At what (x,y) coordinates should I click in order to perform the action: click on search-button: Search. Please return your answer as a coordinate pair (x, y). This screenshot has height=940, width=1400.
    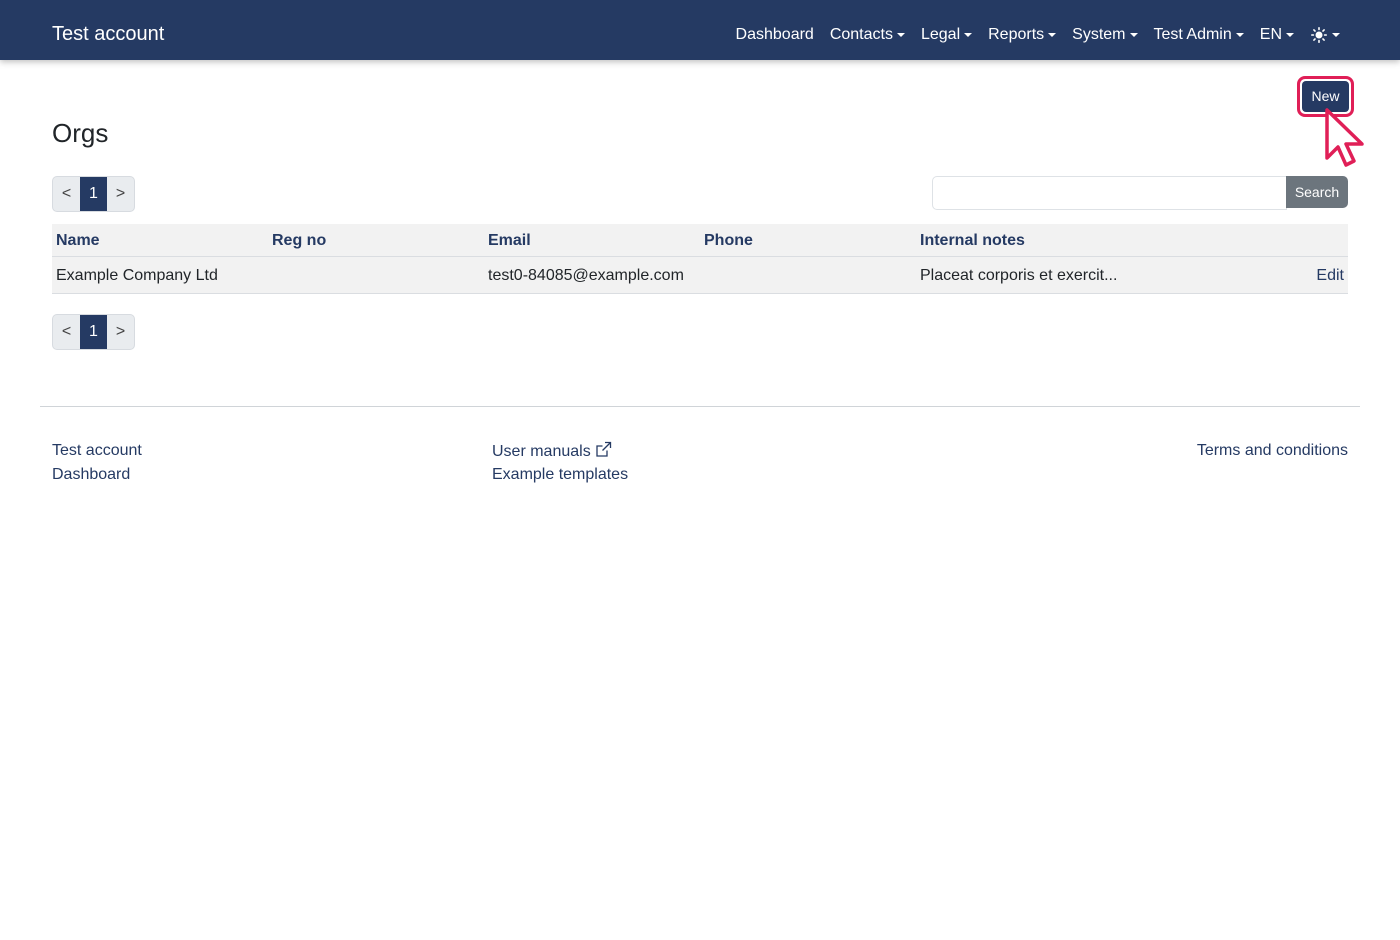
    Looking at the image, I should click on (1317, 192).